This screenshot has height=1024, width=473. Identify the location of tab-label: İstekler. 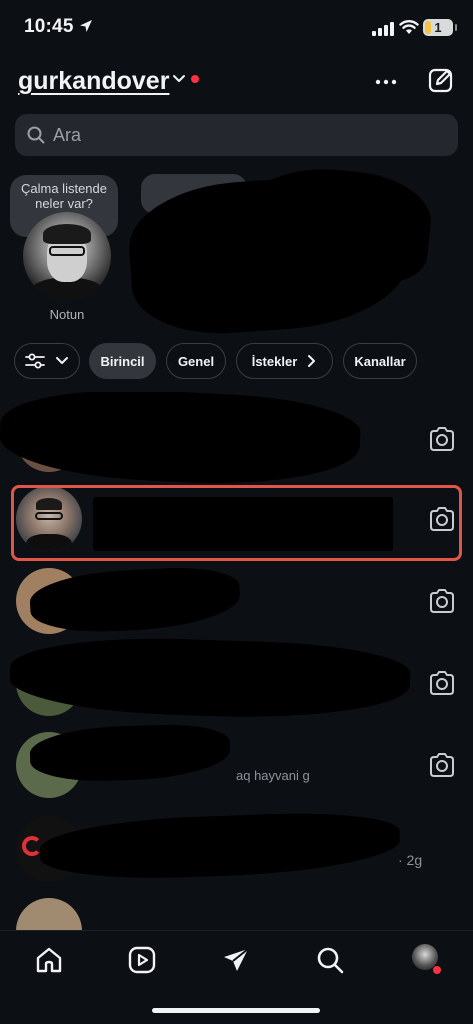
(274, 361).